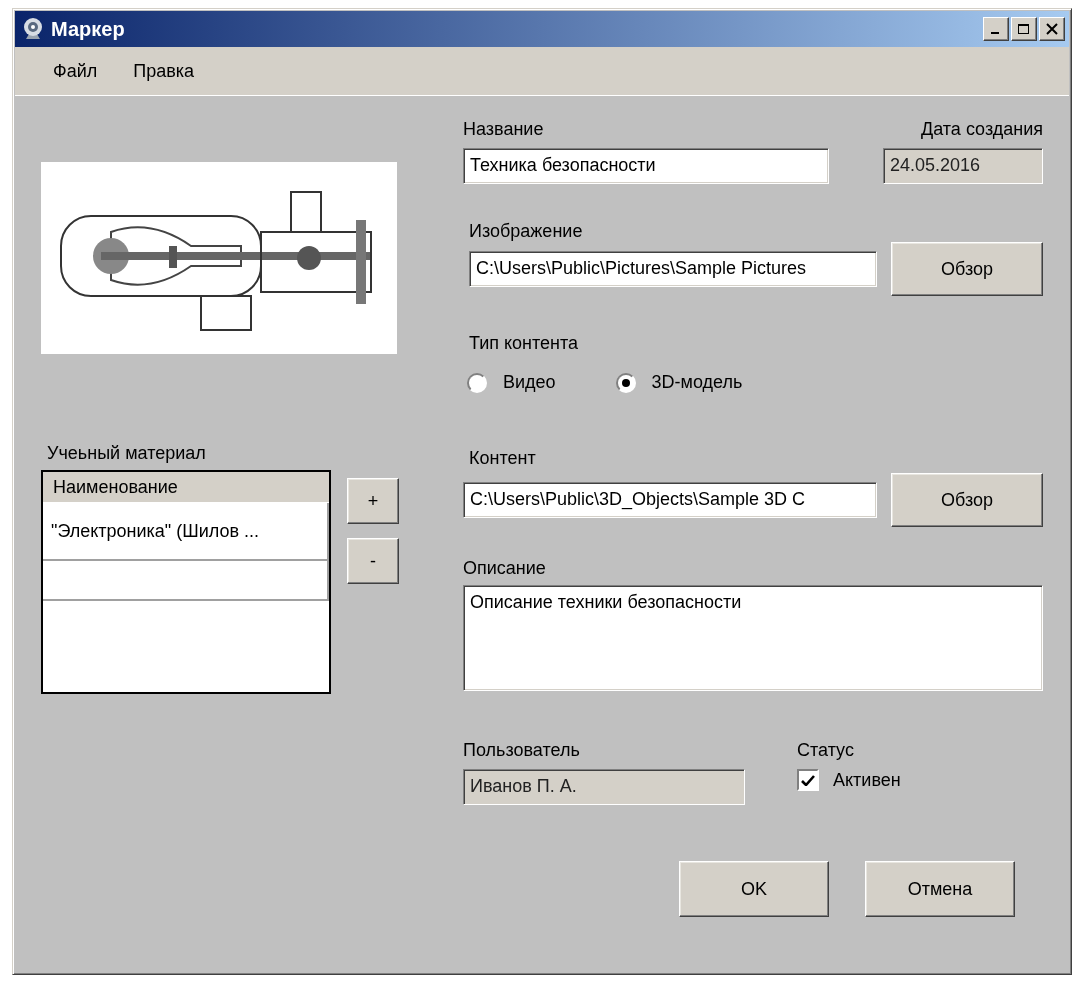 The width and height of the screenshot is (1084, 987). What do you see at coordinates (826, 750) in the screenshot?
I see `field-label: Статус` at bounding box center [826, 750].